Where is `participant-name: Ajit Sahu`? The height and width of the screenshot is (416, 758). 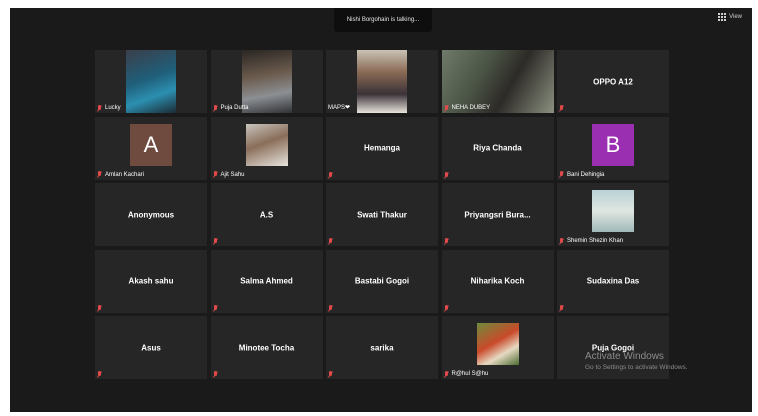
participant-name: Ajit Sahu is located at coordinates (232, 174).